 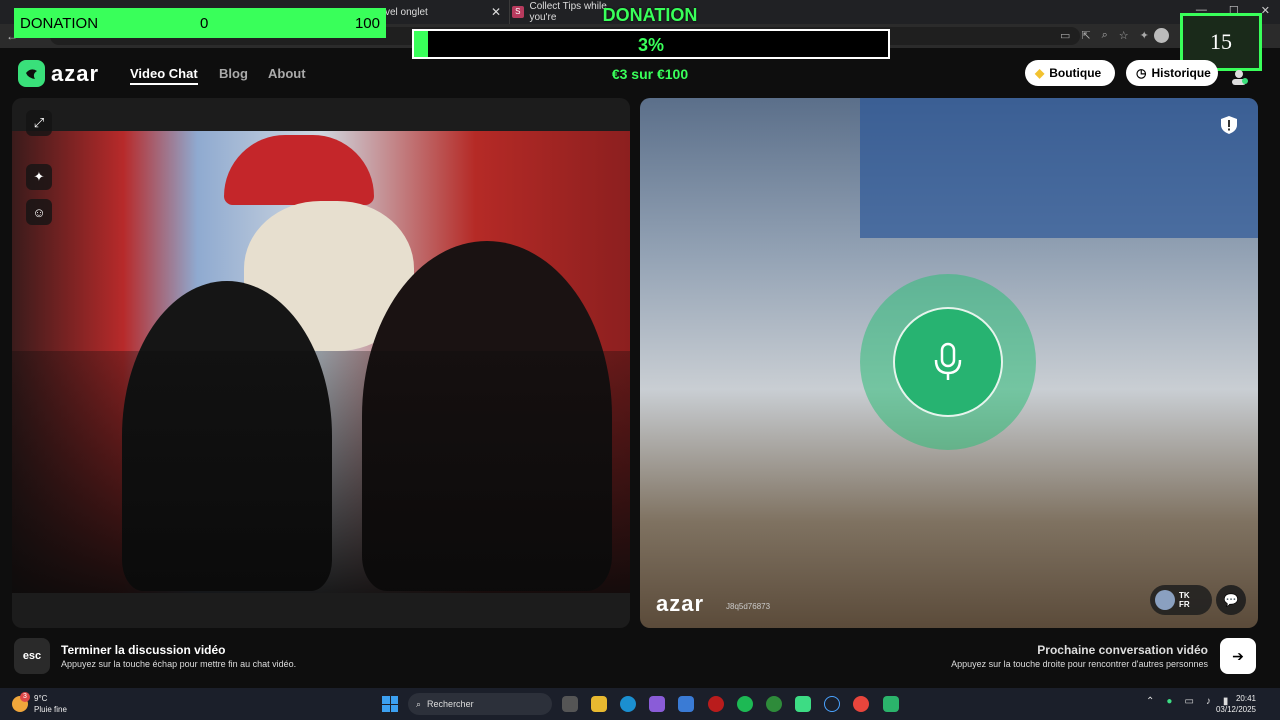 I want to click on peer-badge: TK FR, so click(x=1181, y=600).